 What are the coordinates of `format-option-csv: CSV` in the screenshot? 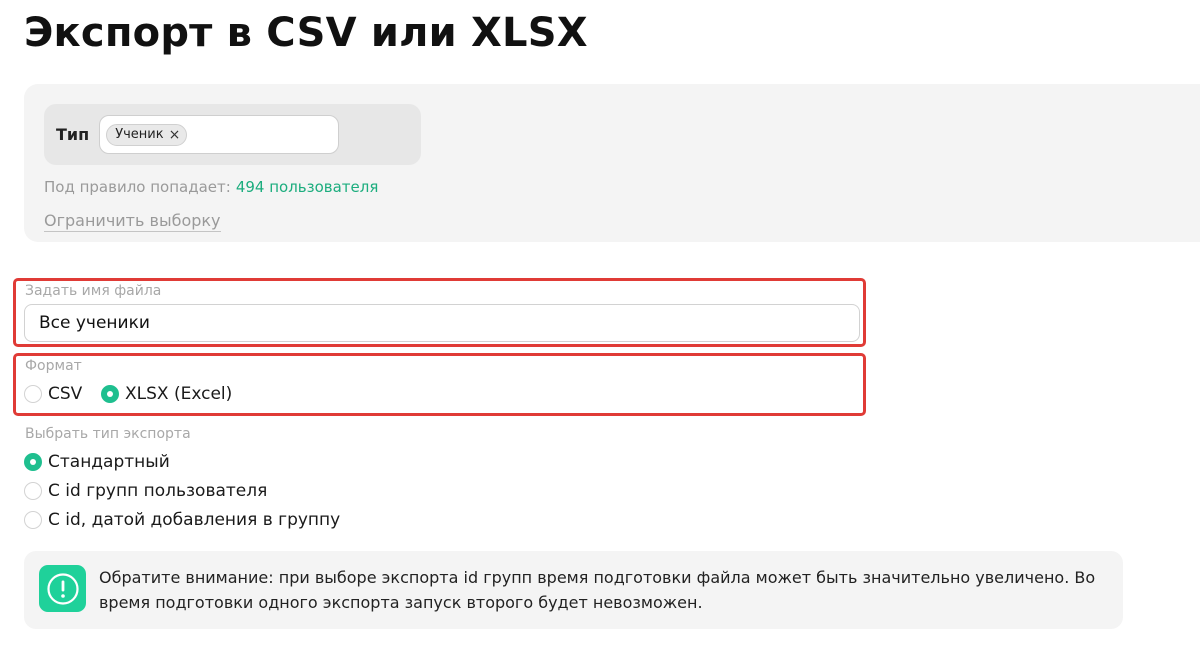 It's located at (53, 394).